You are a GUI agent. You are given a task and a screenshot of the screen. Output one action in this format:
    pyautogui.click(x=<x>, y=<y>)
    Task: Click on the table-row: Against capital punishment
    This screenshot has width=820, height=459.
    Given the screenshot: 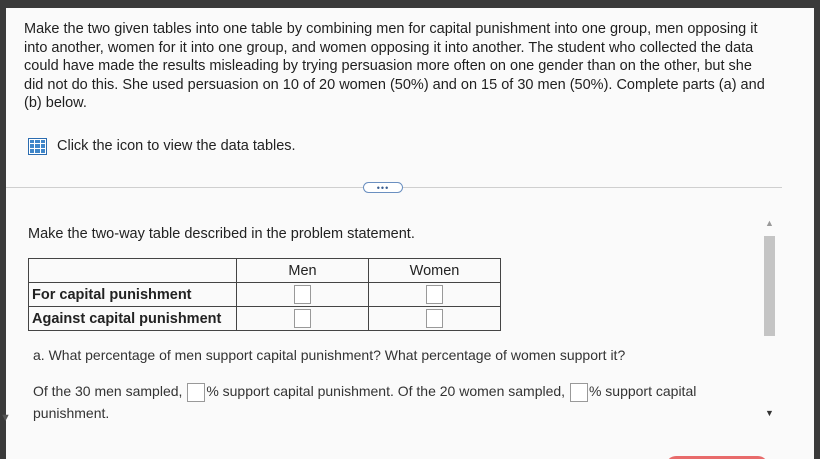 What is the action you would take?
    pyautogui.click(x=264, y=318)
    